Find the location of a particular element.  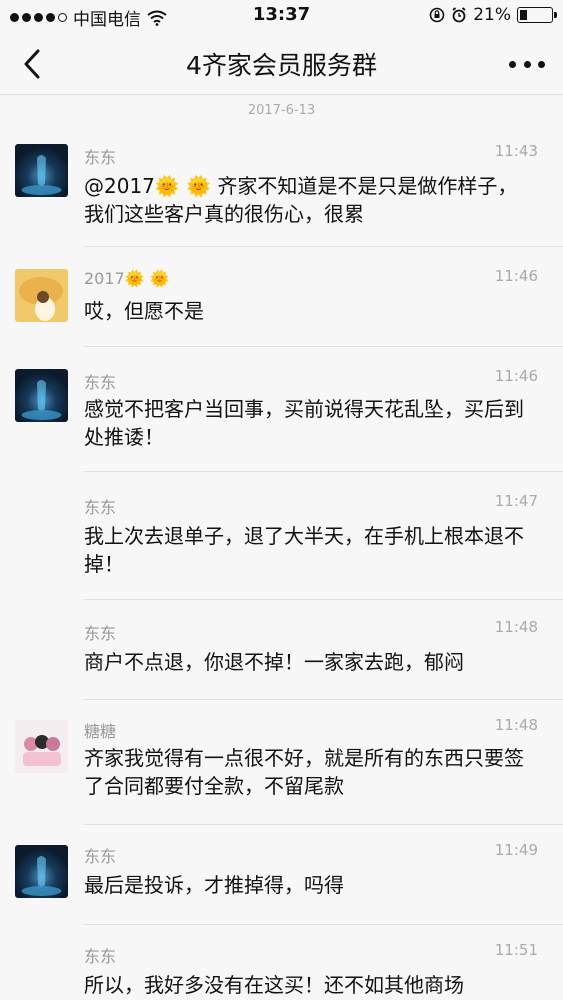

message-item: 东东 11:46 感觉不把客户当回事，买前说得天花乱坠，买后到处推诿！ is located at coordinates (281, 409).